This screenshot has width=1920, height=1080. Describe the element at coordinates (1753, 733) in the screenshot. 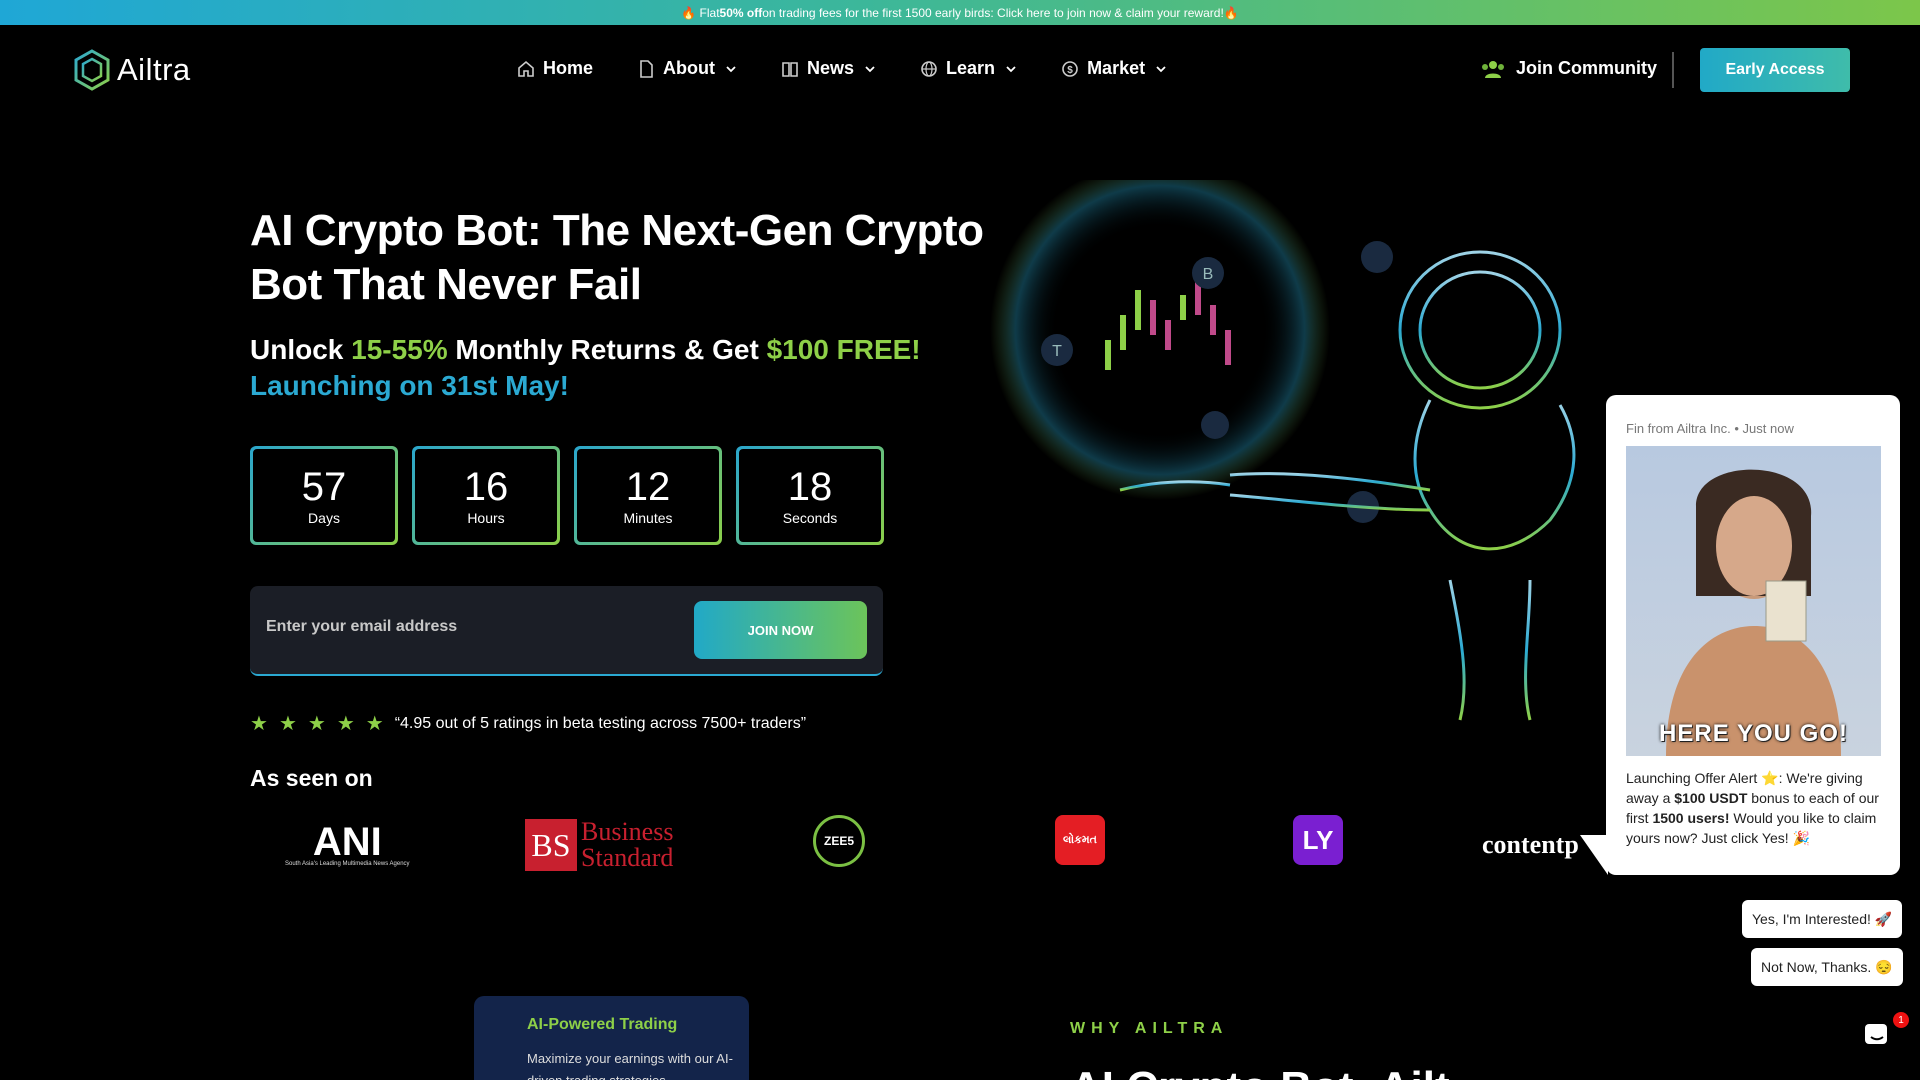

I see `chat-gif-caption: HERE YOU GO!` at that location.